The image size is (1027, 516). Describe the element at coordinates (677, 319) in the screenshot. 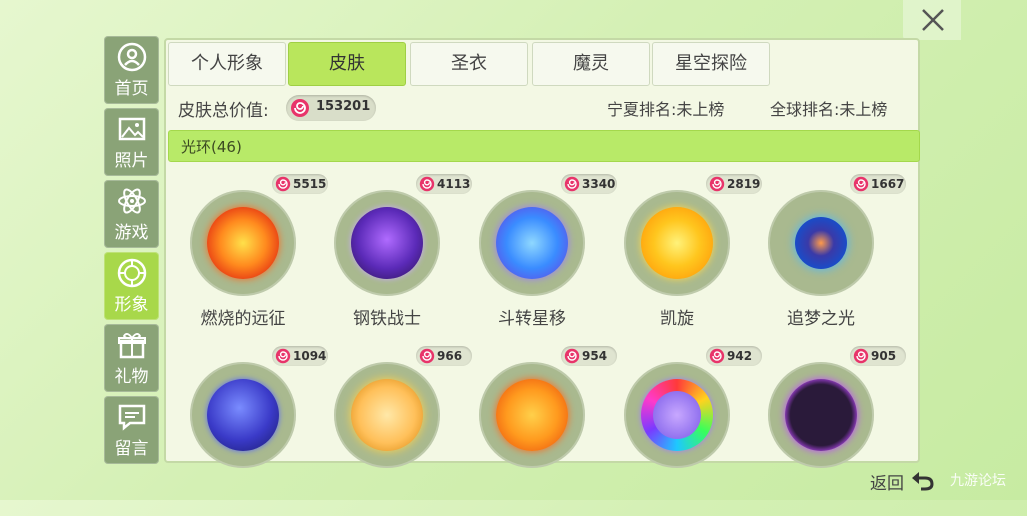

I see `skin-name: 凯旋` at that location.